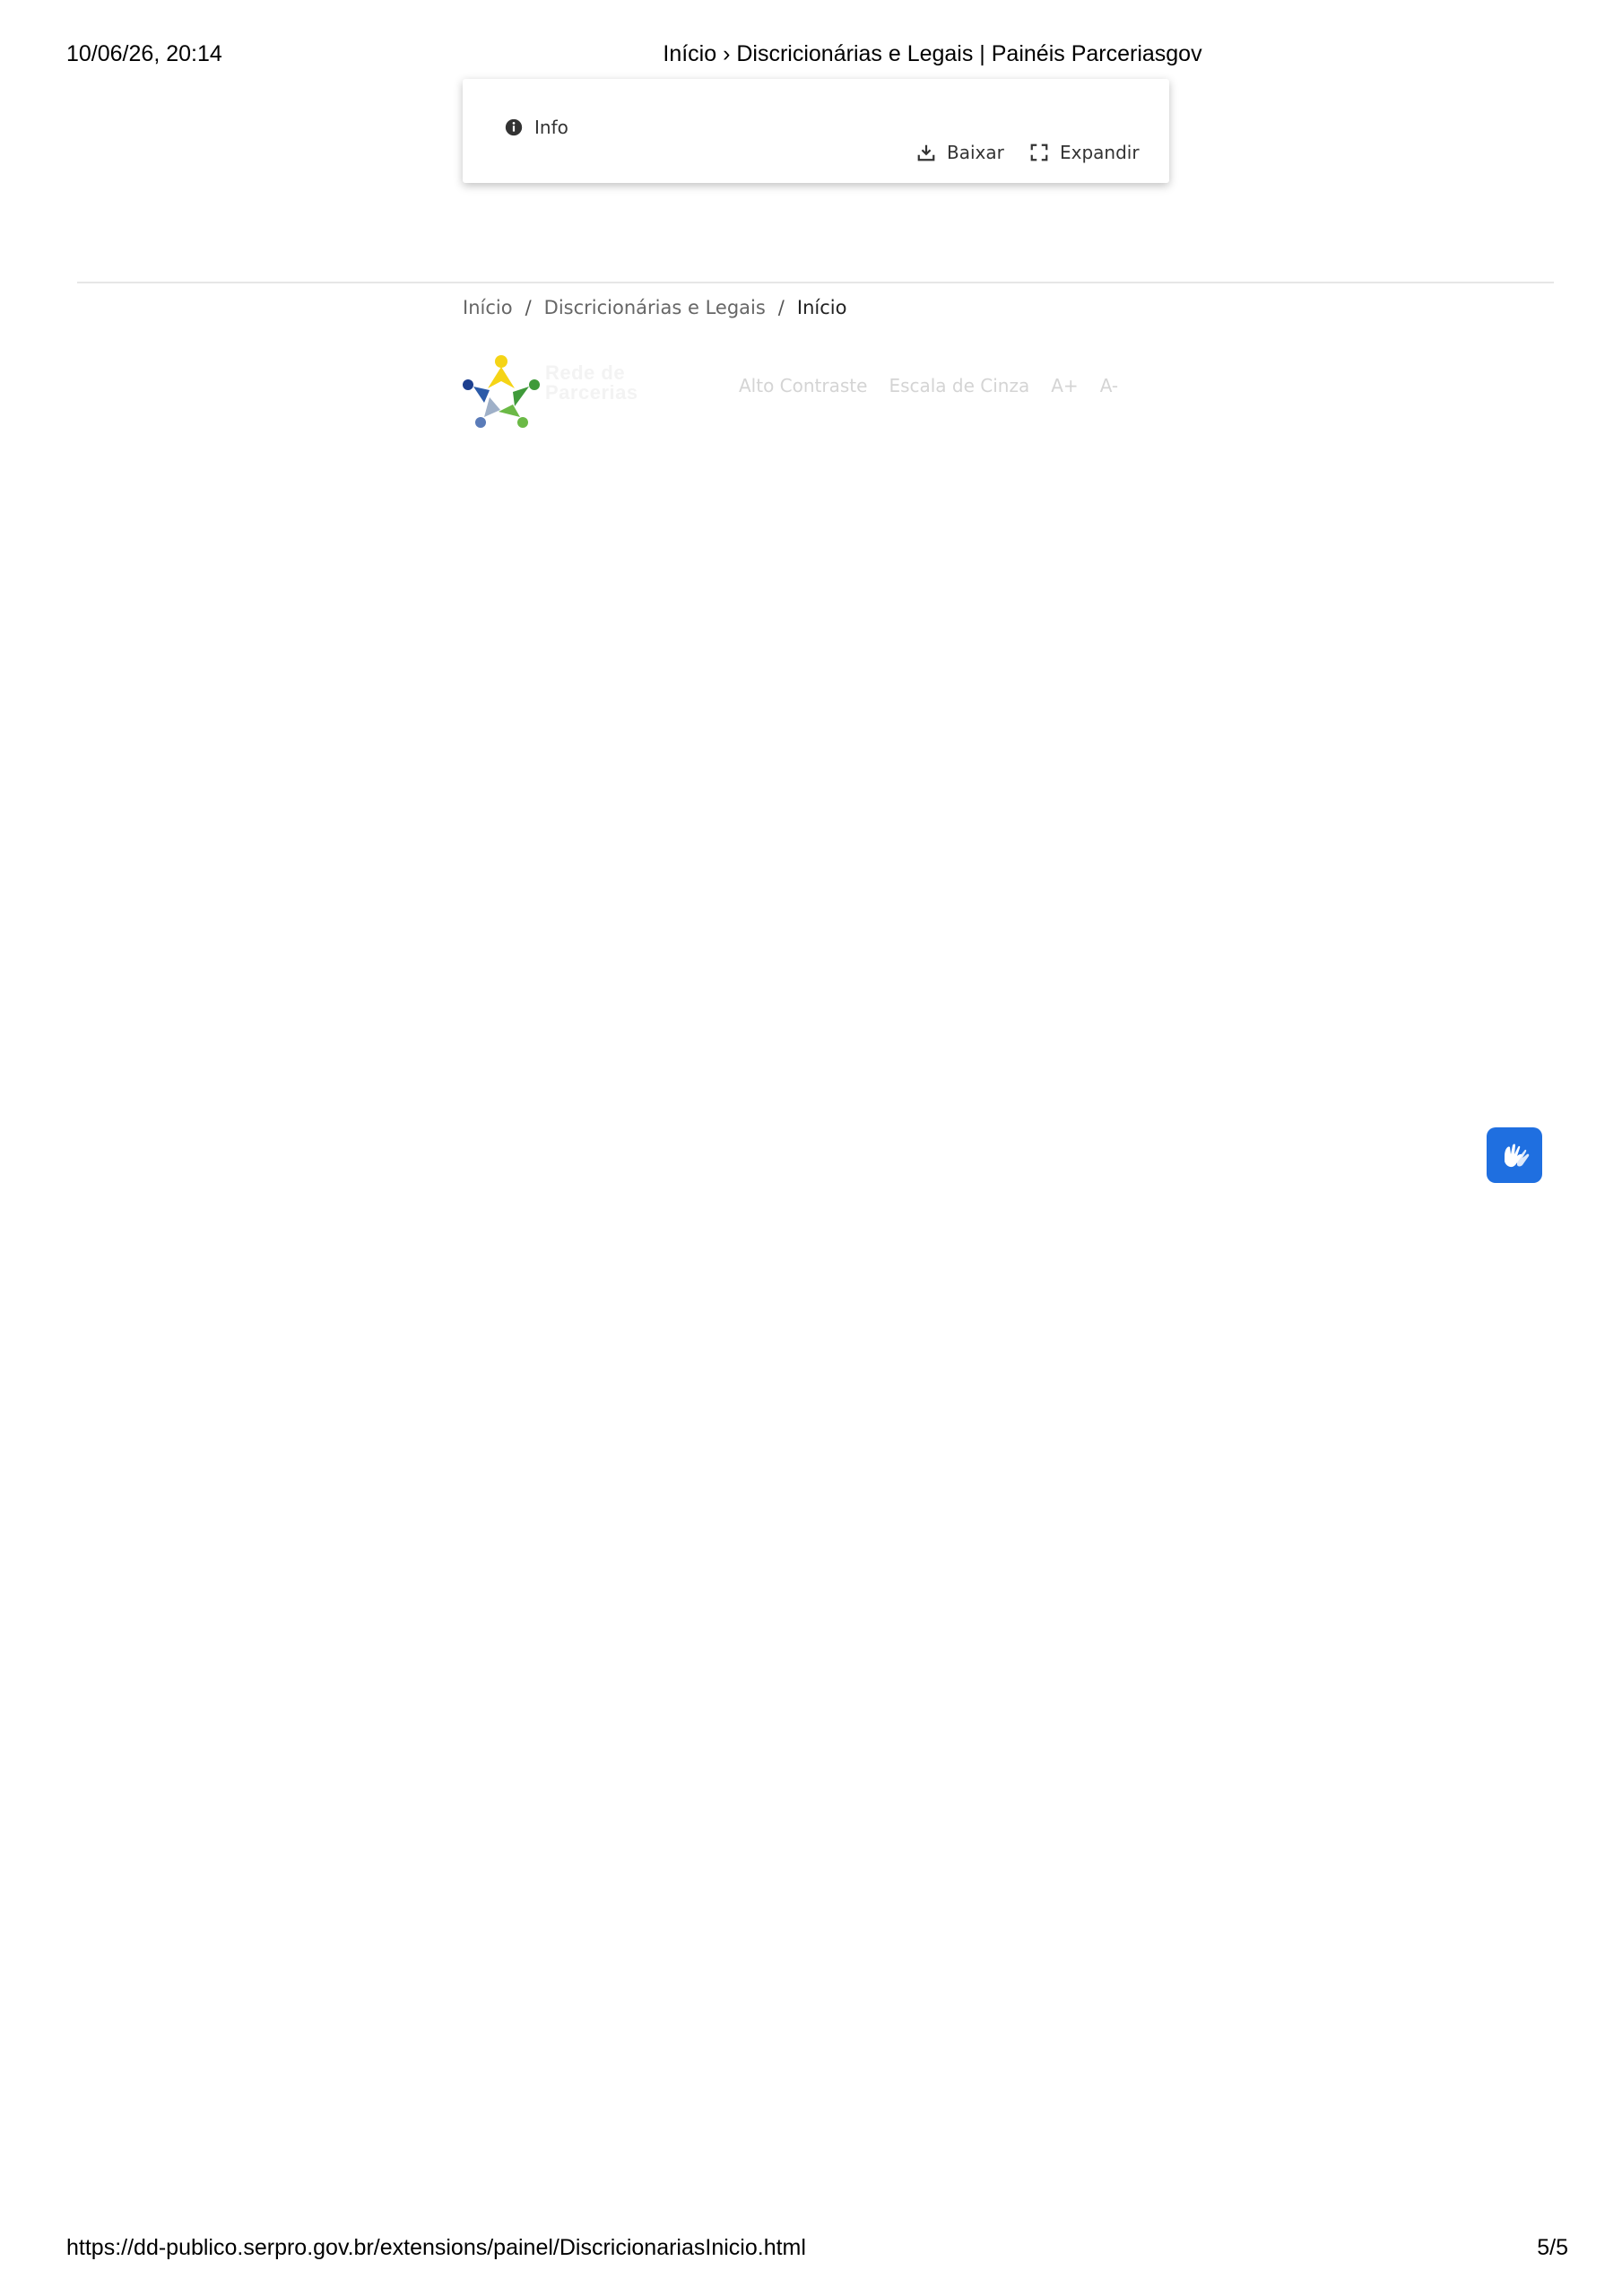 The height and width of the screenshot is (2296, 1622). I want to click on logo-text: Rede de Parcerias, so click(591, 382).